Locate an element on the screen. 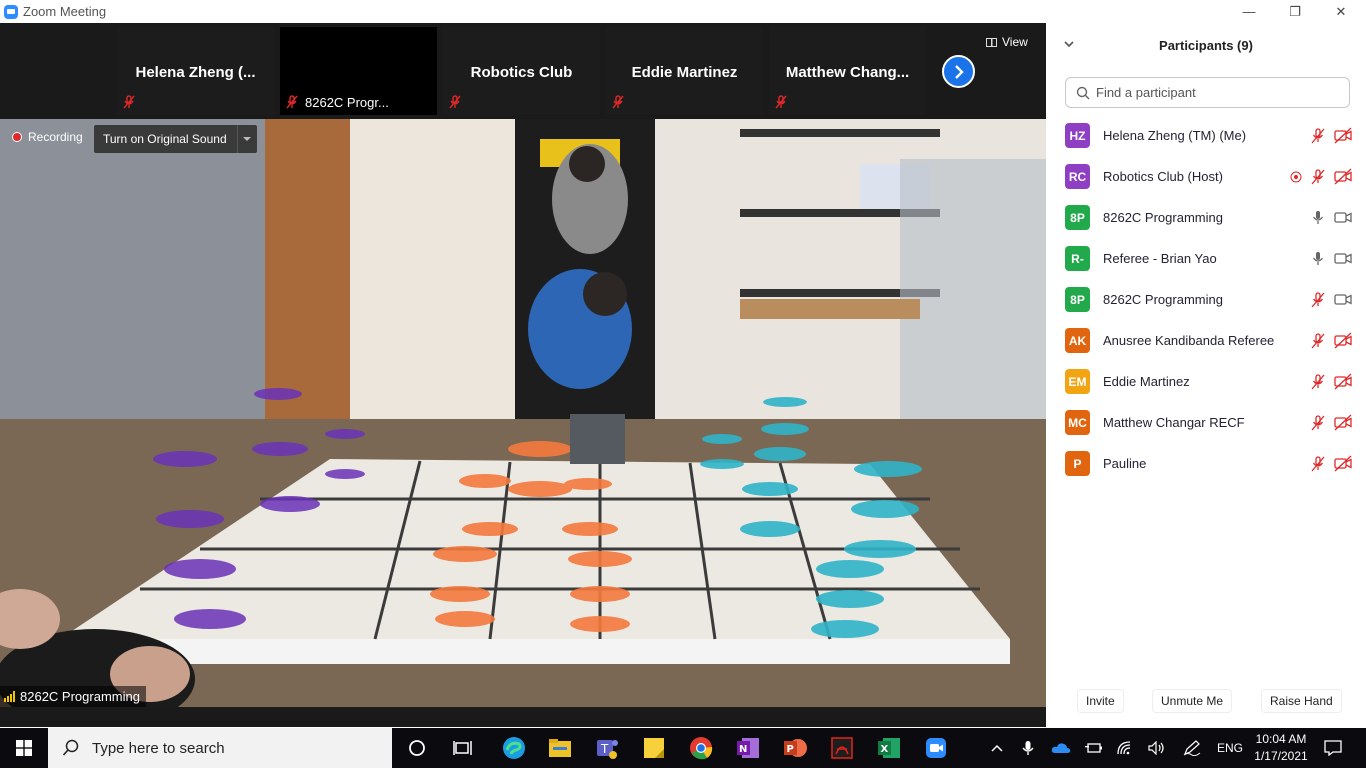  pen-workspace-icon is located at coordinates (1192, 748).